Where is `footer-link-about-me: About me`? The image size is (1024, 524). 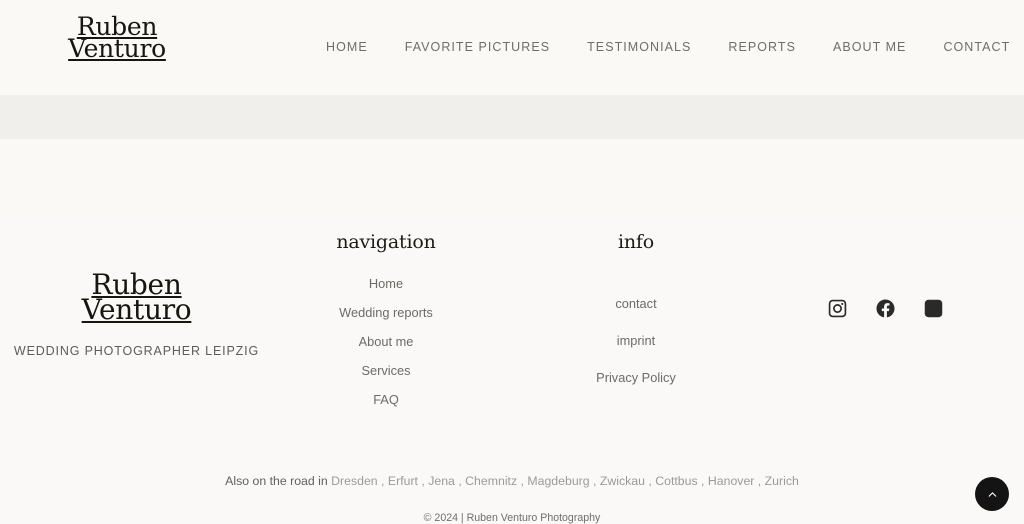
footer-link-about-me: About me is located at coordinates (386, 341).